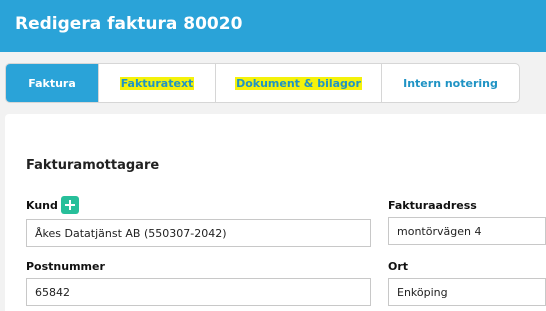  I want to click on fakturaadress-field, so click(467, 231).